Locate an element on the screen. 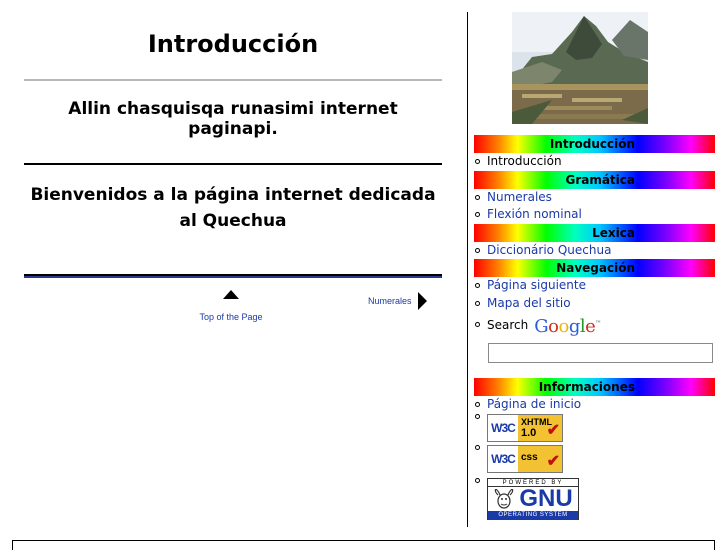 Image resolution: width=727 pixels, height=550 pixels. gnu-head-icon is located at coordinates (504, 498).